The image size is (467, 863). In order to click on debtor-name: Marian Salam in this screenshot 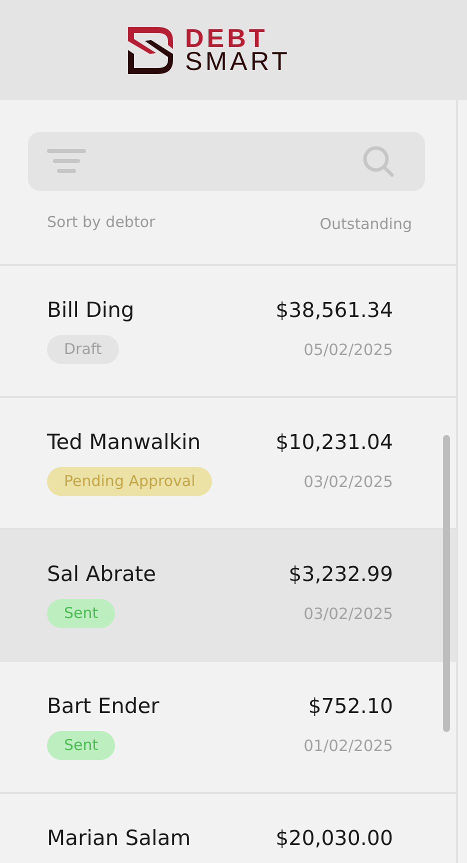, I will do `click(119, 838)`.